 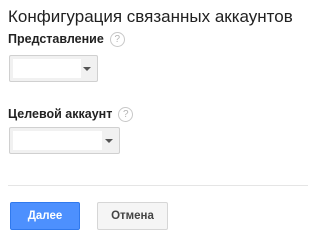 What do you see at coordinates (57, 140) in the screenshot?
I see `target-account-select-value` at bounding box center [57, 140].